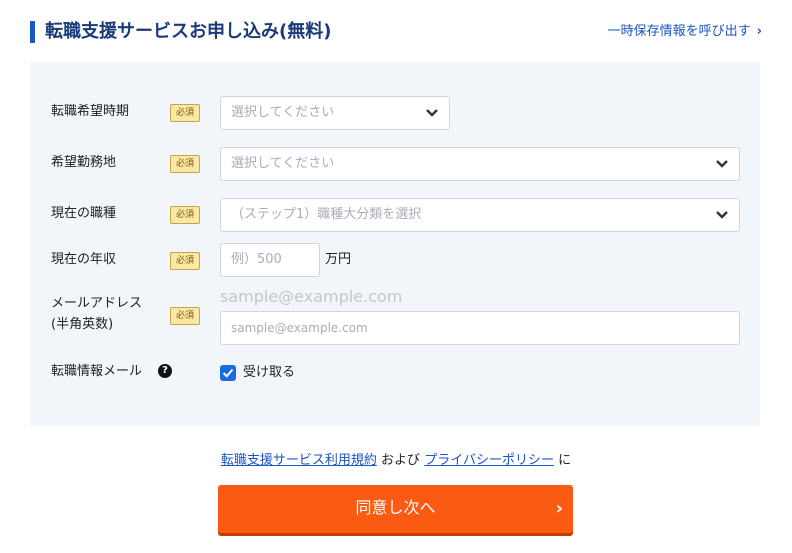  What do you see at coordinates (299, 460) in the screenshot?
I see `terms-of-service-link: 転職支援サービス利用規約` at bounding box center [299, 460].